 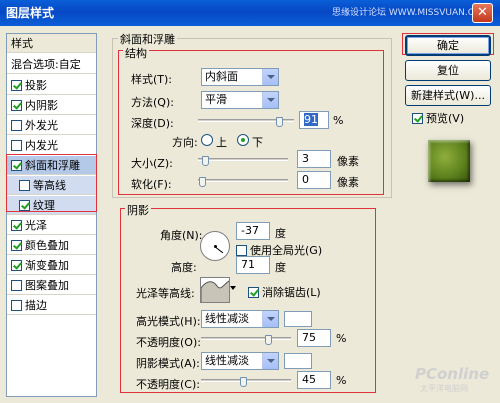 What do you see at coordinates (152, 102) in the screenshot?
I see `technique-label: 方法(Q):` at bounding box center [152, 102].